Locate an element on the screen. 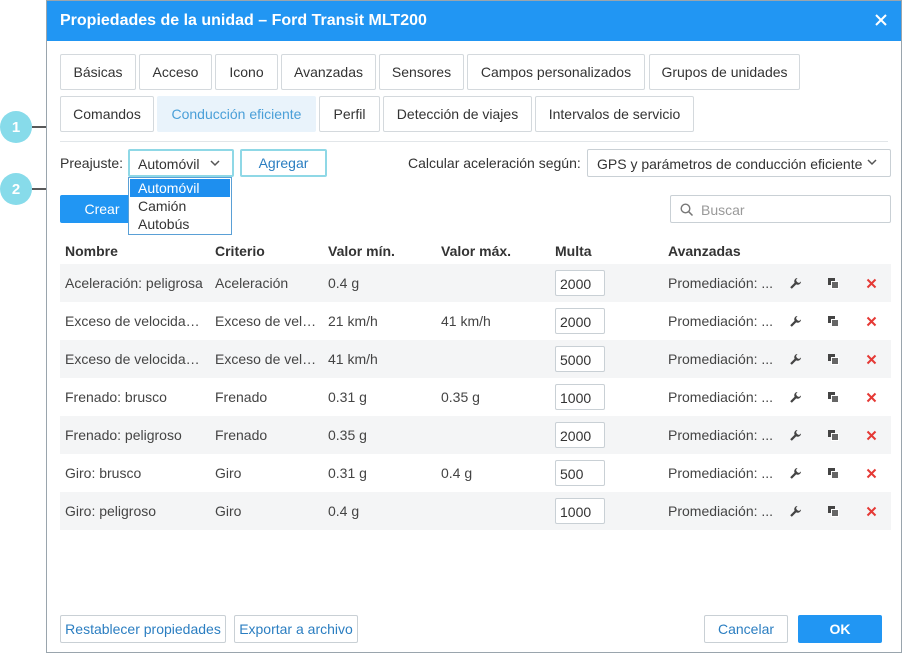  tabs-divider is located at coordinates (474, 141).